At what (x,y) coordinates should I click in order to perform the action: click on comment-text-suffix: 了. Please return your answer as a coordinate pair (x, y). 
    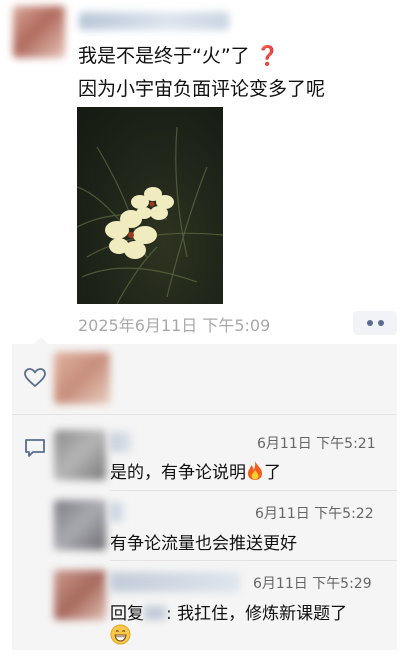
    Looking at the image, I should click on (272, 473).